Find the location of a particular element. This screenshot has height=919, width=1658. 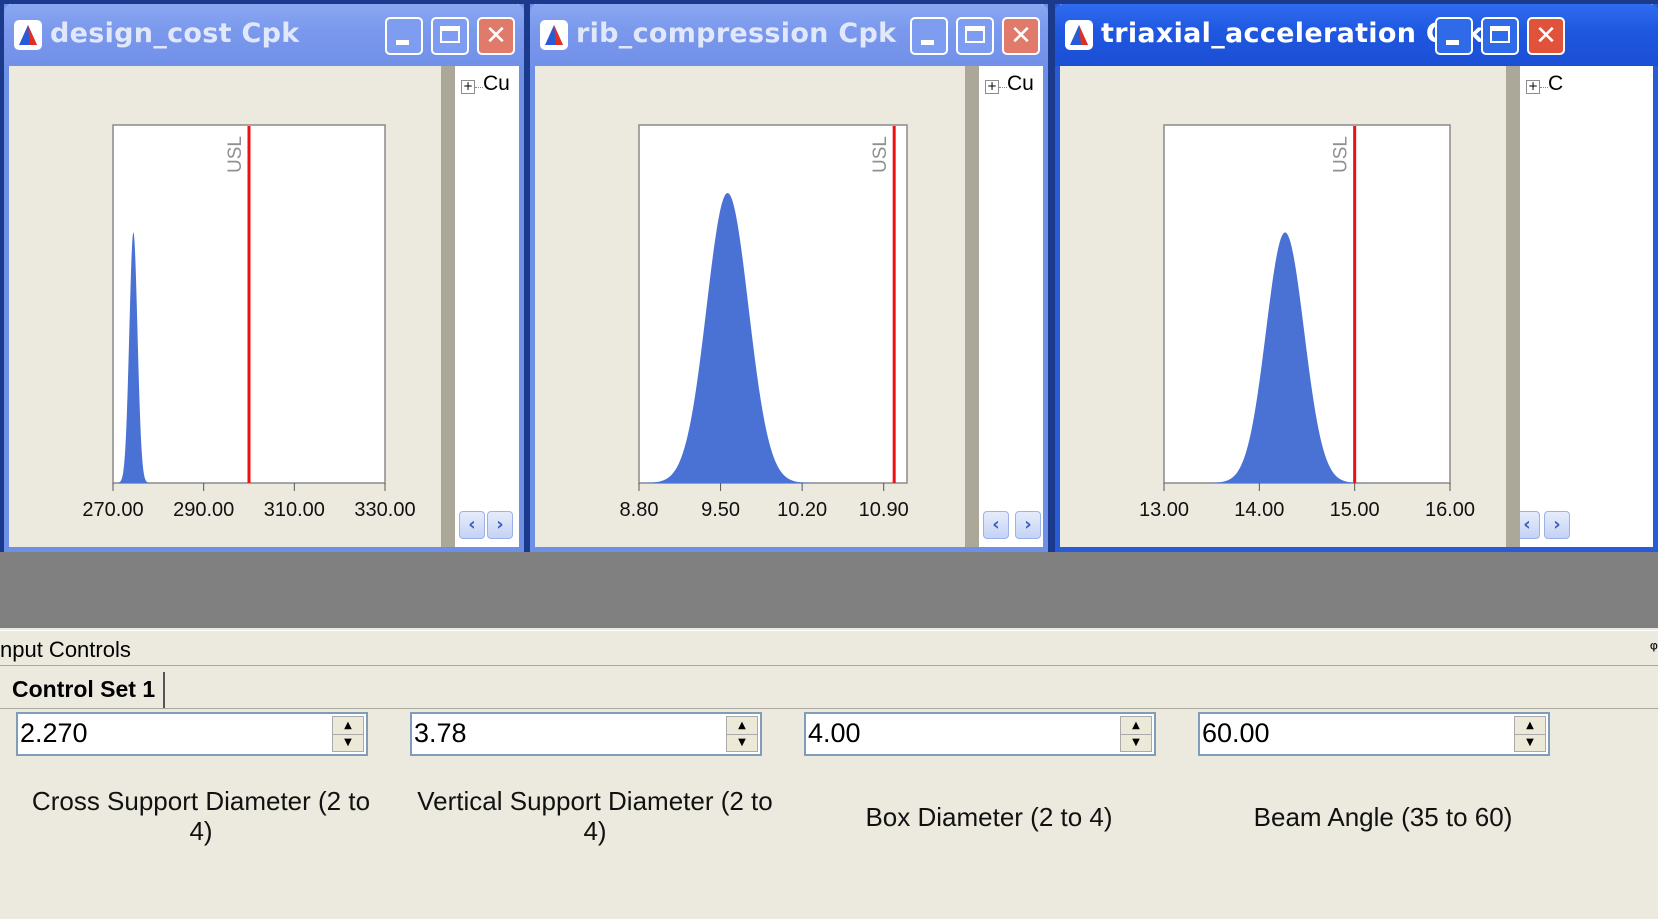

panel-title: nput Controls is located at coordinates (65, 649).